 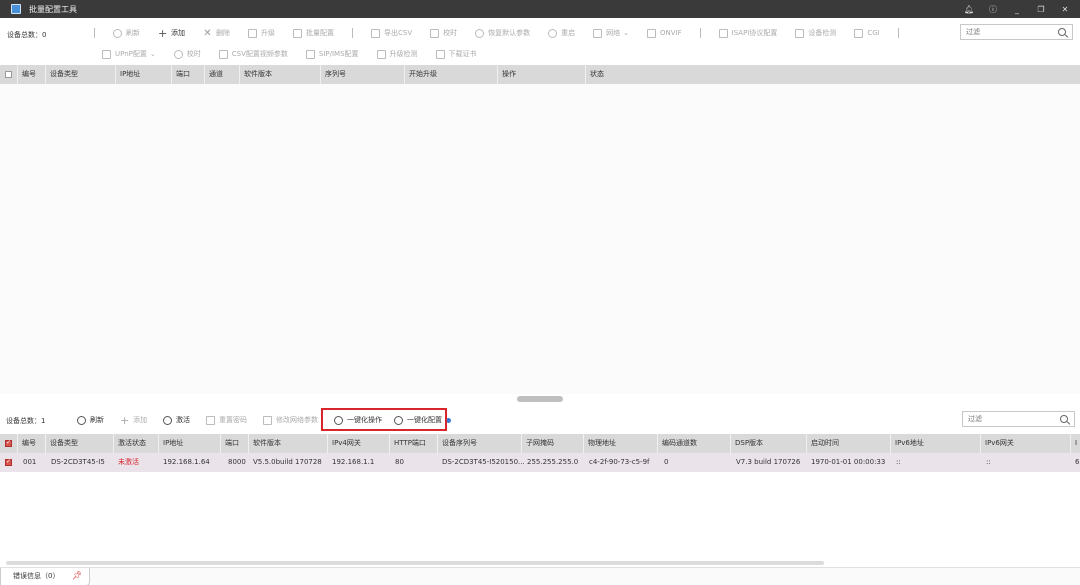 What do you see at coordinates (859, 33) in the screenshot?
I see `cgi-icon` at bounding box center [859, 33].